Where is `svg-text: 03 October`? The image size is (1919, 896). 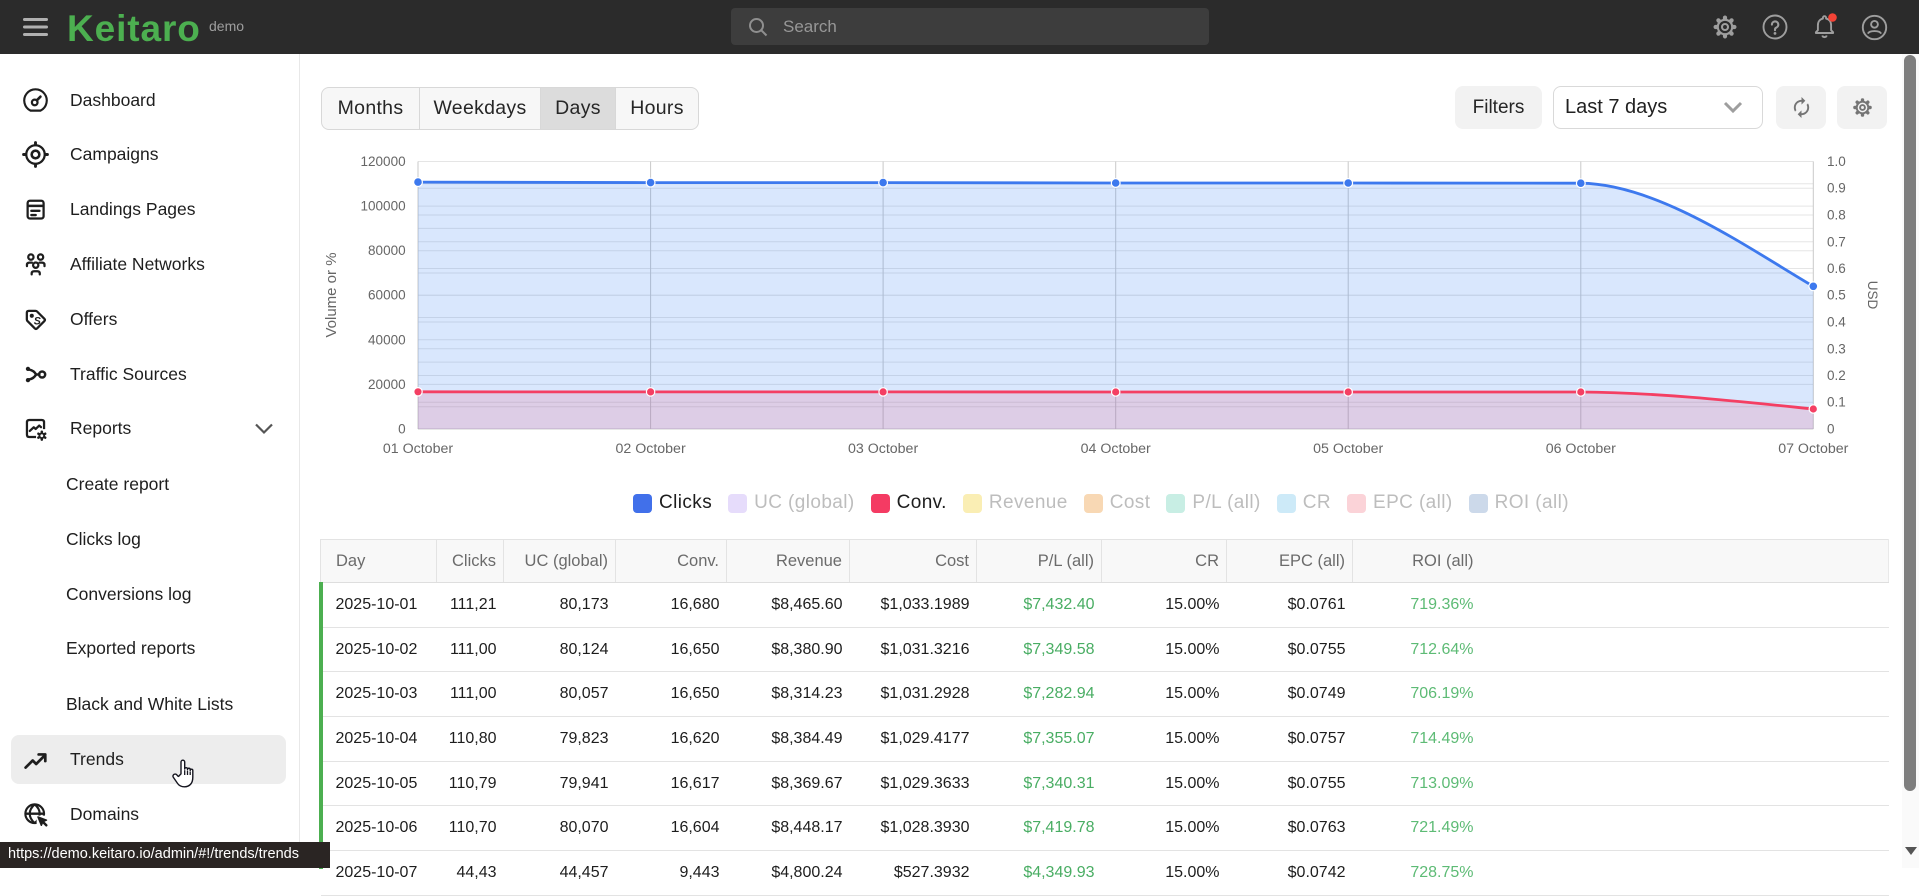 svg-text: 03 October is located at coordinates (883, 449).